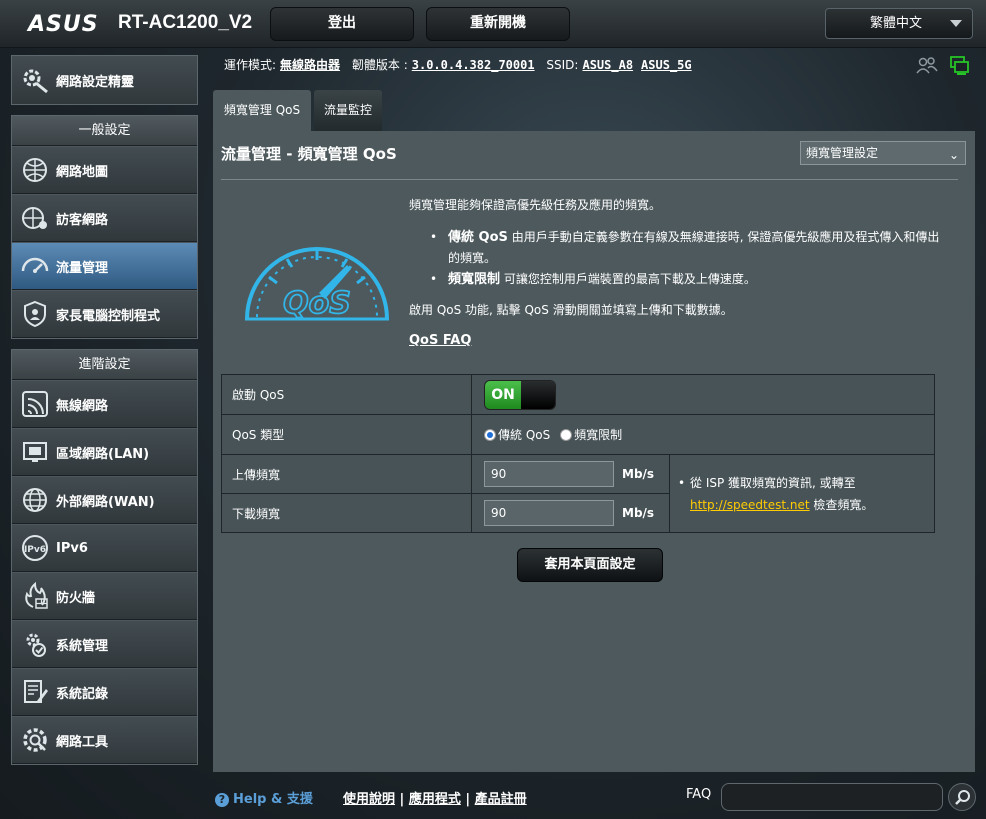 This screenshot has height=819, width=986. I want to click on apps-link: 應用程式, so click(435, 799).